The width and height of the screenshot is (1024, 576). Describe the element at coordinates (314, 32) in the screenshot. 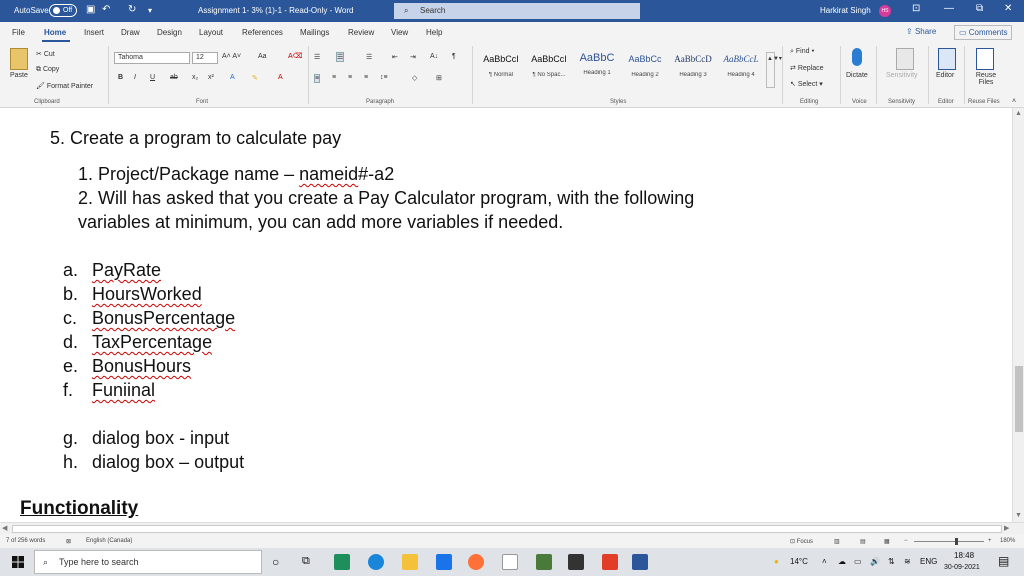

I see `tab-mailings: Mailings` at that location.